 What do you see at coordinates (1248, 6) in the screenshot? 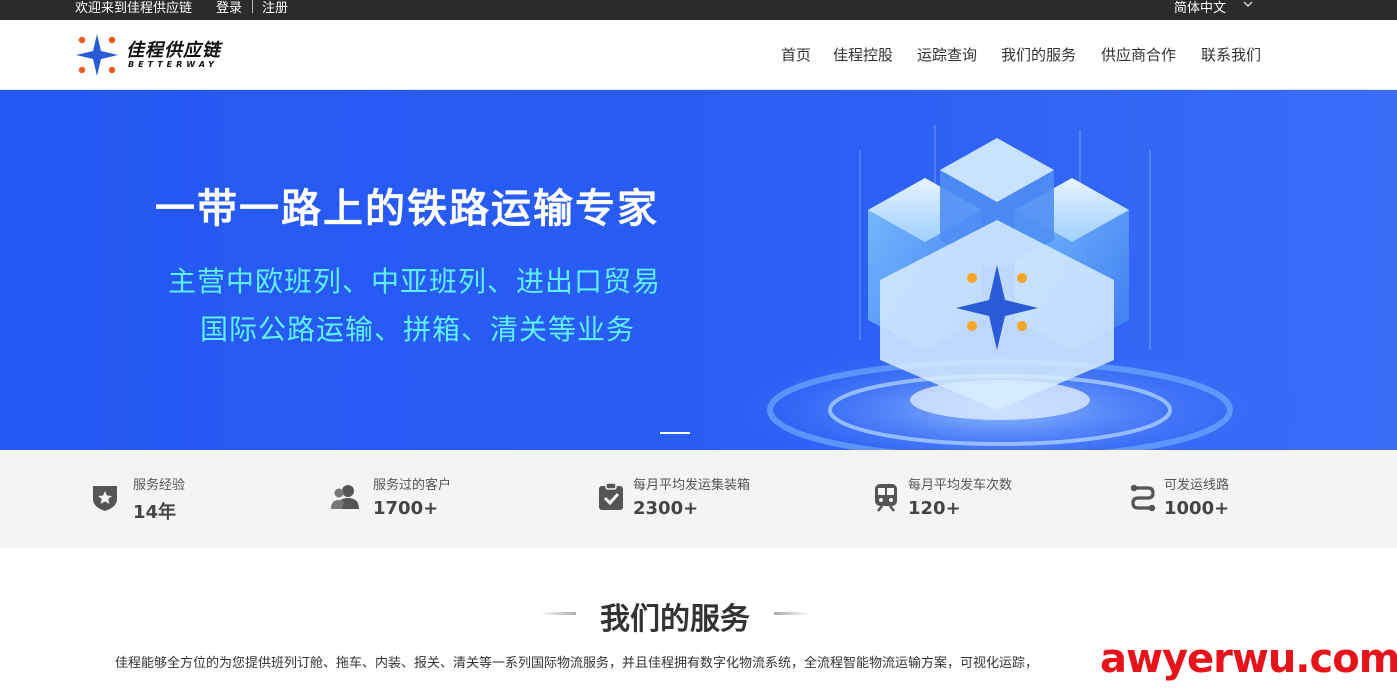
I see `chevron-down-icon` at bounding box center [1248, 6].